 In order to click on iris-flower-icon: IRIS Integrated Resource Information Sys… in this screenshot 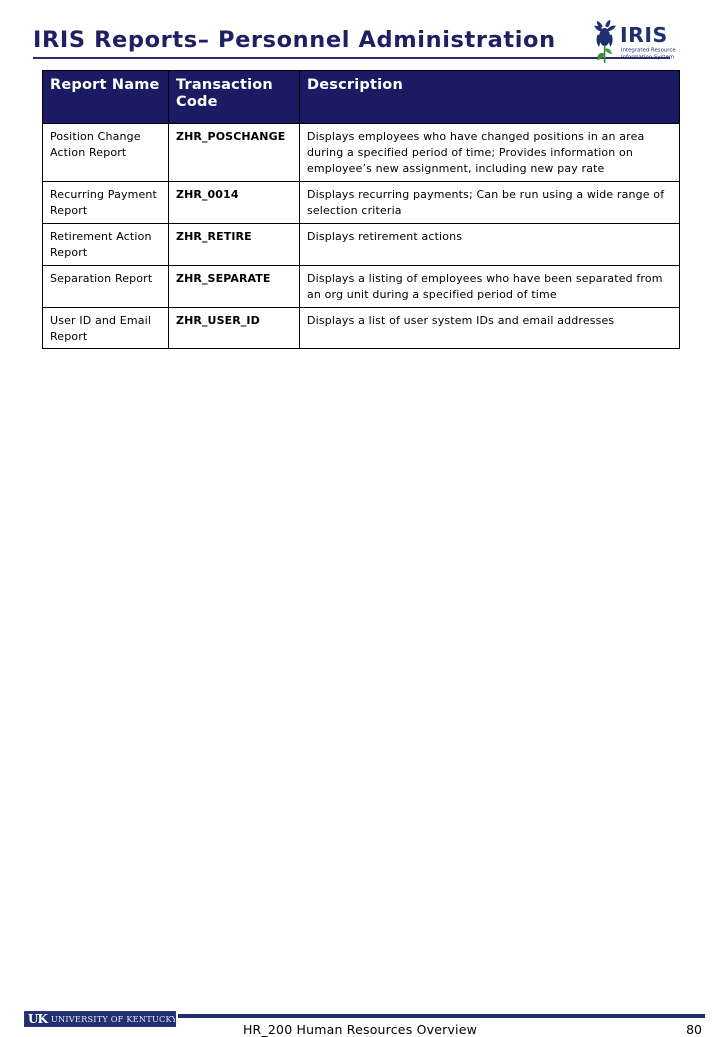, I will do `click(635, 41)`.